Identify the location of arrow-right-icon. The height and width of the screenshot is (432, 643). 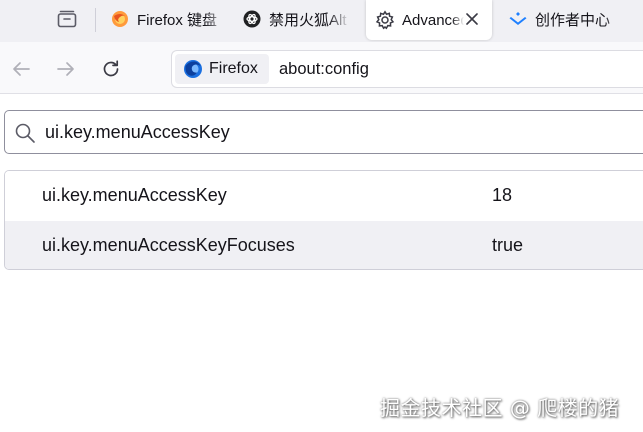
(65, 69).